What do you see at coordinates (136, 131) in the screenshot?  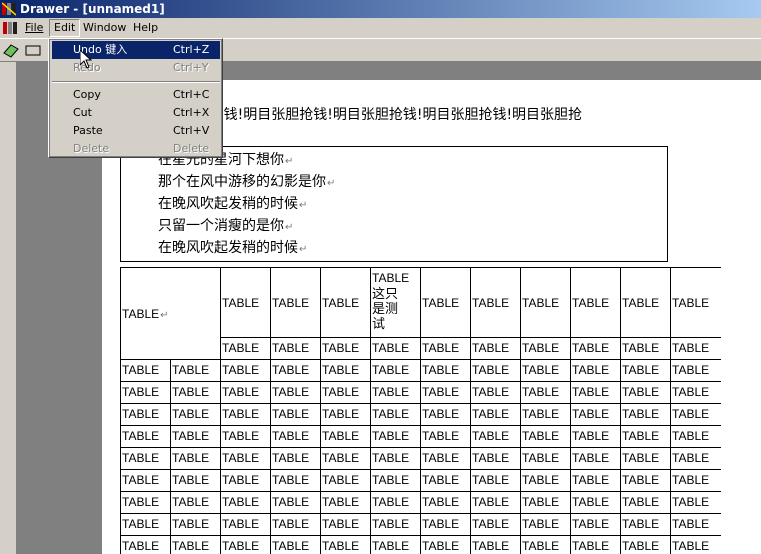 I see `menu-paste: Paste Ctrl+V` at bounding box center [136, 131].